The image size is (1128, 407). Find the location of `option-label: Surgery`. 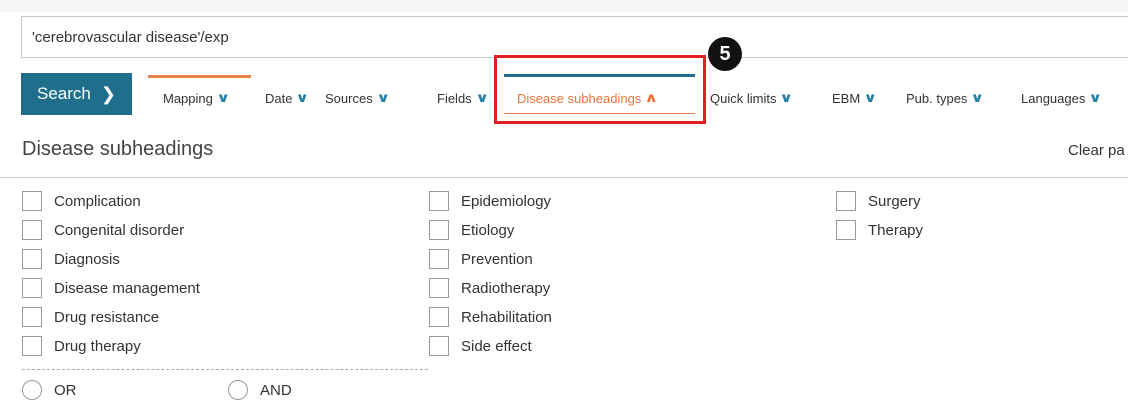

option-label: Surgery is located at coordinates (894, 201).